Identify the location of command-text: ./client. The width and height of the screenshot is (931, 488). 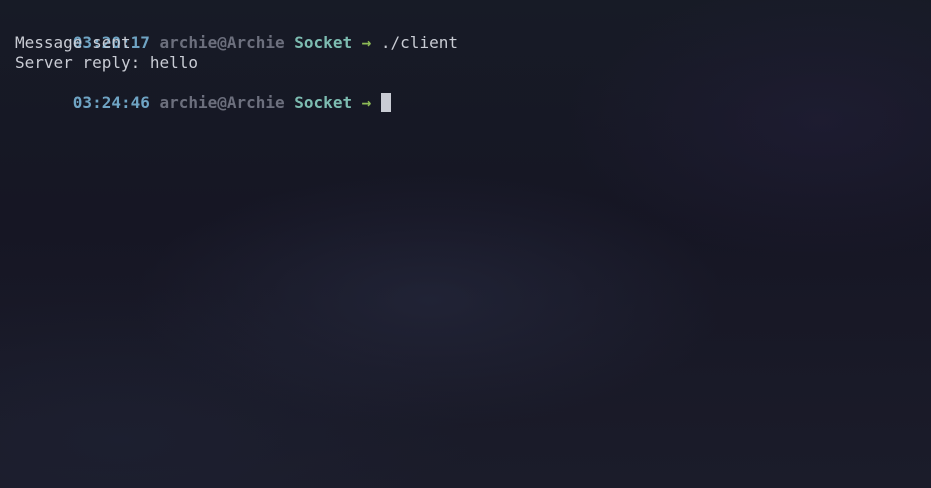
(419, 42).